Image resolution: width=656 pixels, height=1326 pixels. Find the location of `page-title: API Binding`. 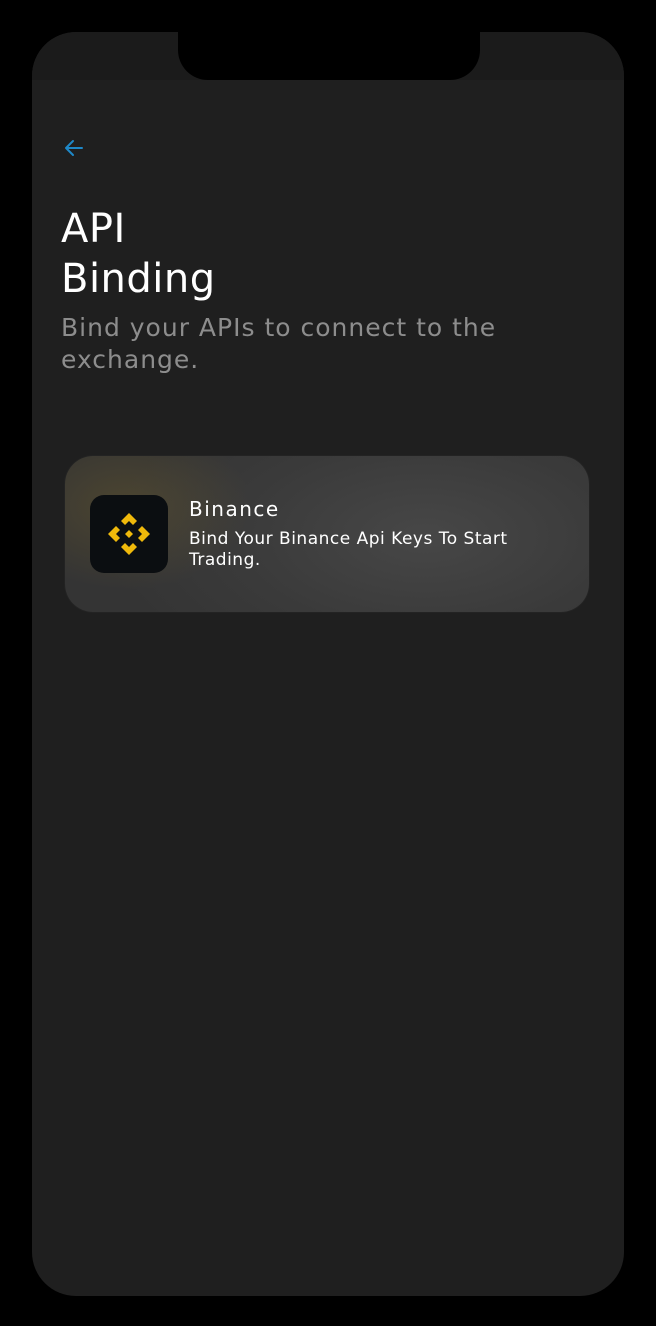

page-title: API Binding is located at coordinates (138, 254).